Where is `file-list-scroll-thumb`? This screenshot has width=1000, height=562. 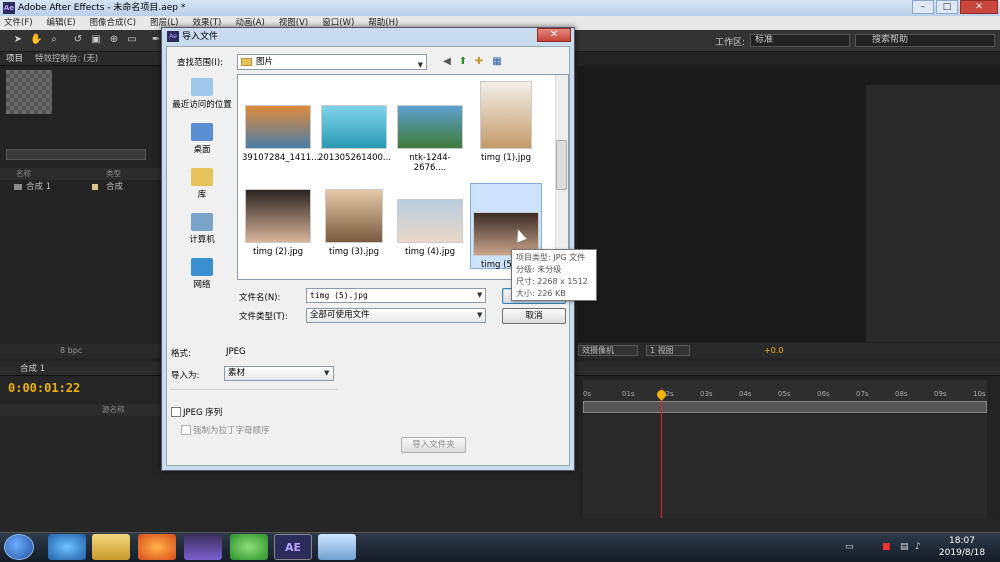
file-list-scroll-thumb is located at coordinates (561, 165).